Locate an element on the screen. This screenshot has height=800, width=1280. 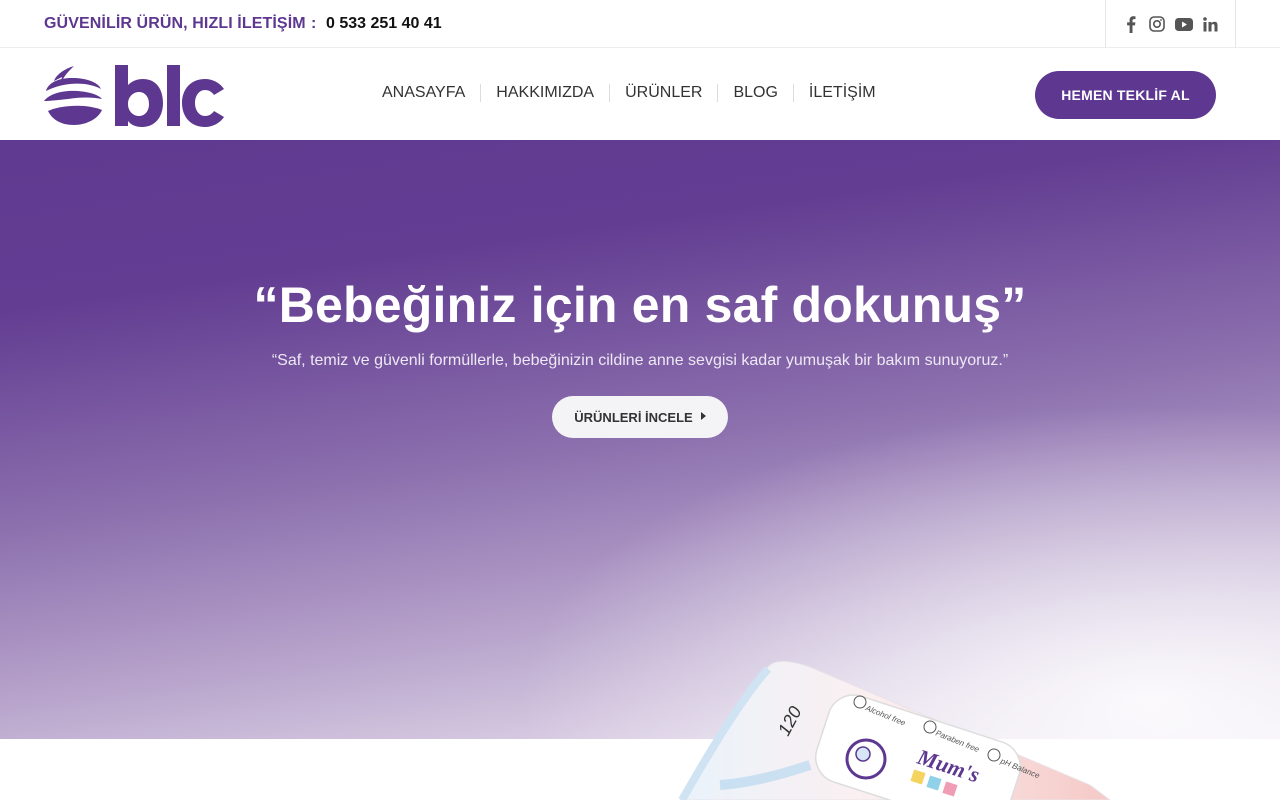
view-products-button: ÜRÜNLERİ İNCELE is located at coordinates (640, 417).